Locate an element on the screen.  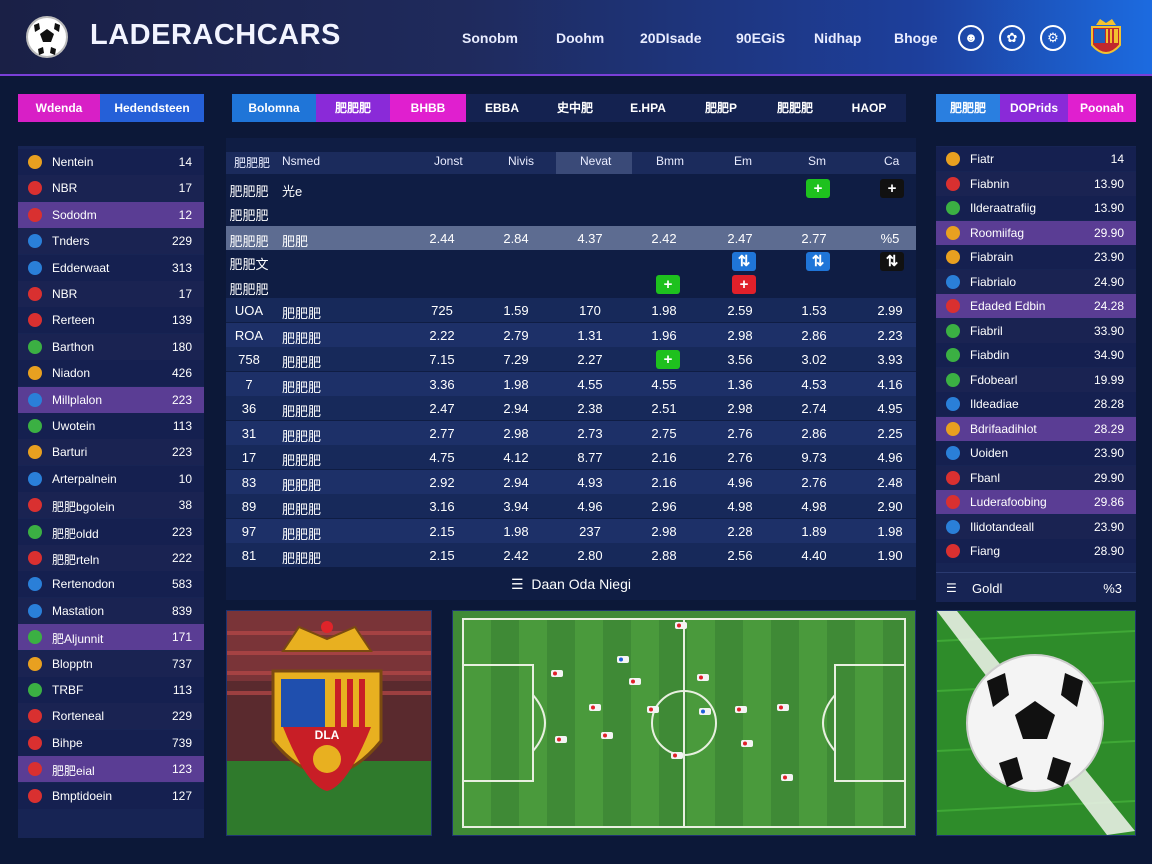
odds-cell: 237 is located at coordinates (590, 531).